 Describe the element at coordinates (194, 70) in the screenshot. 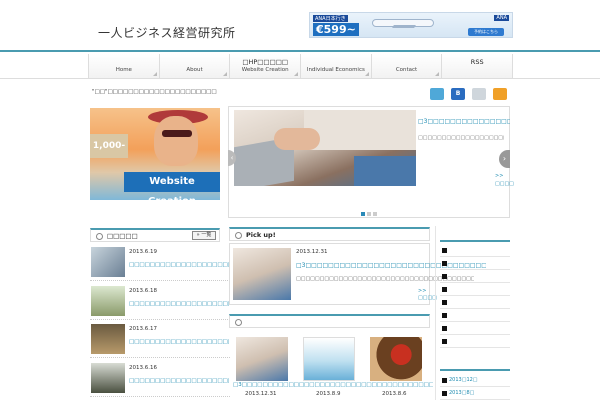

I see `nav-label: About` at that location.